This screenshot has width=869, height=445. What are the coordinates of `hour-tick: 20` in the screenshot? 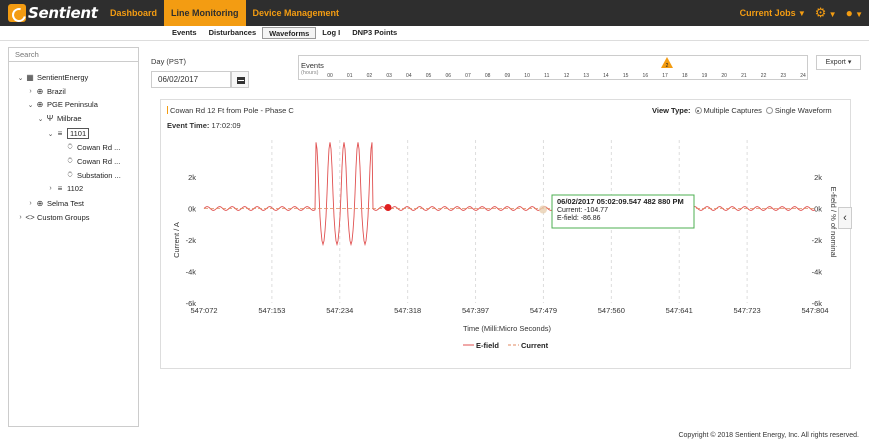 It's located at (724, 76).